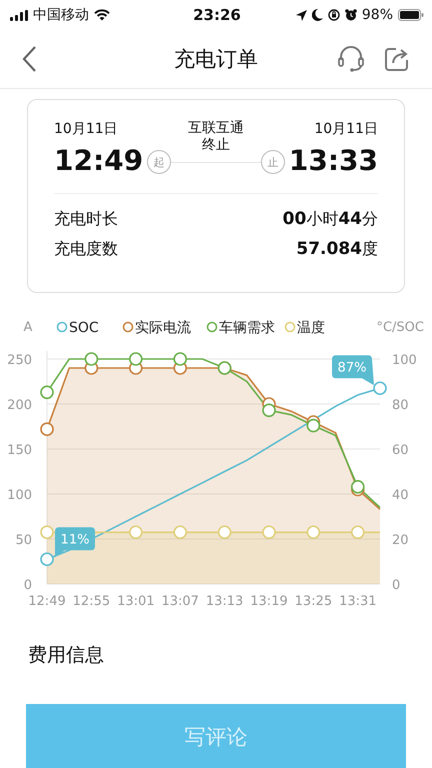 The image size is (432, 768). Describe the element at coordinates (159, 162) in the screenshot. I see `start-badge: 起` at that location.